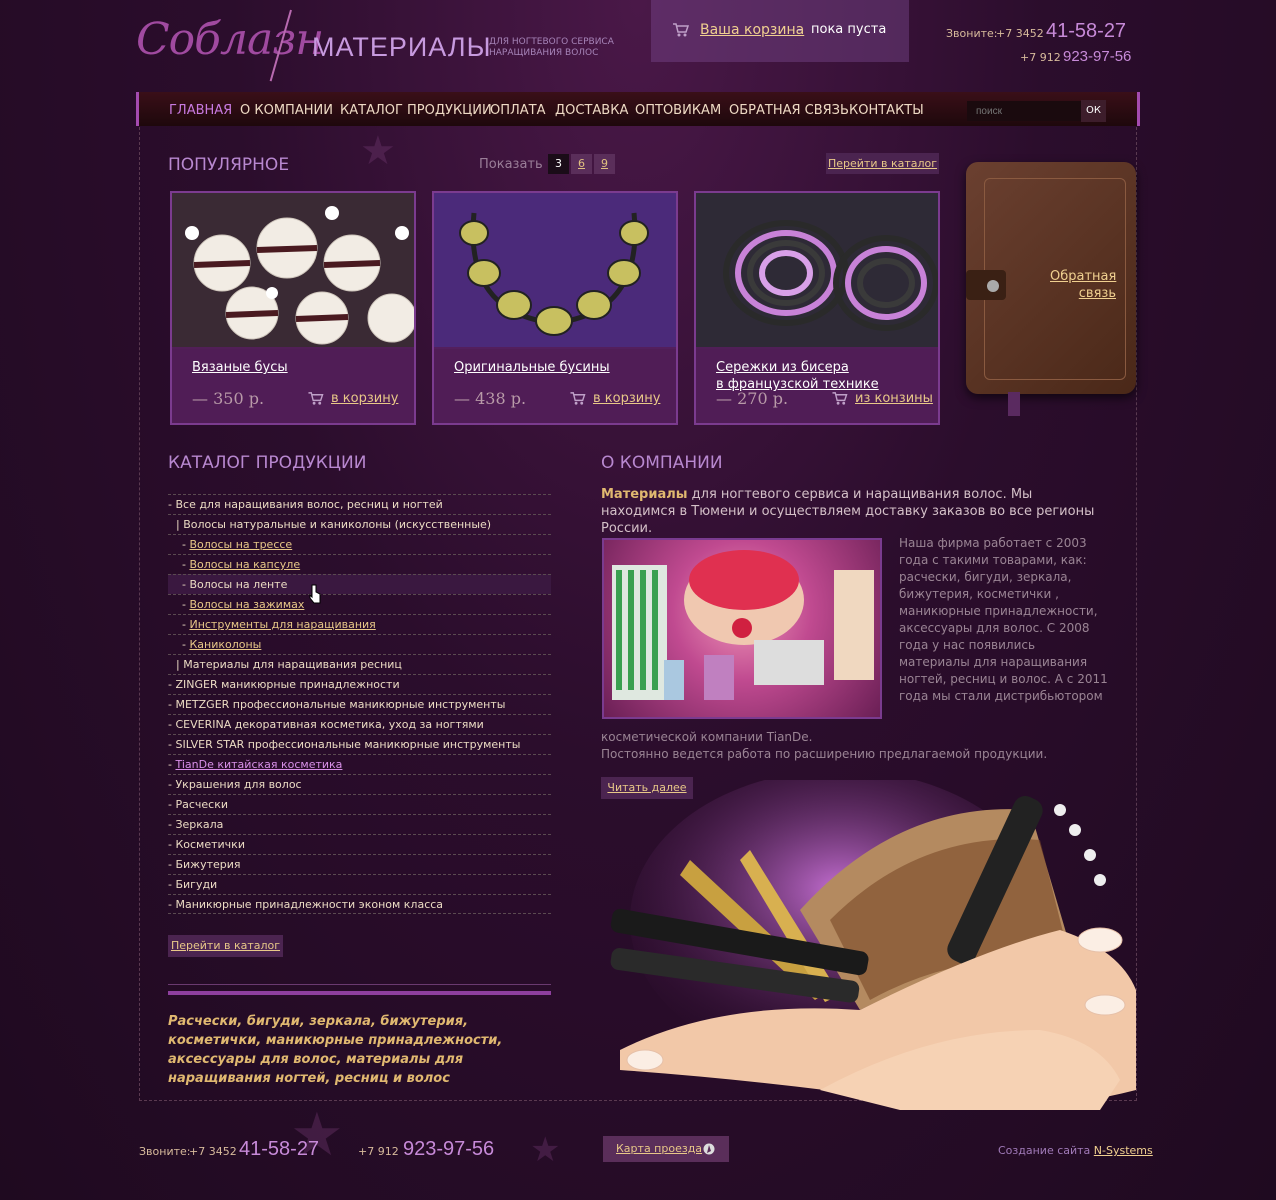 This screenshot has height=1200, width=1276. What do you see at coordinates (238, 584) in the screenshot?
I see `catalog-item-label: Волосы на ленте` at bounding box center [238, 584].